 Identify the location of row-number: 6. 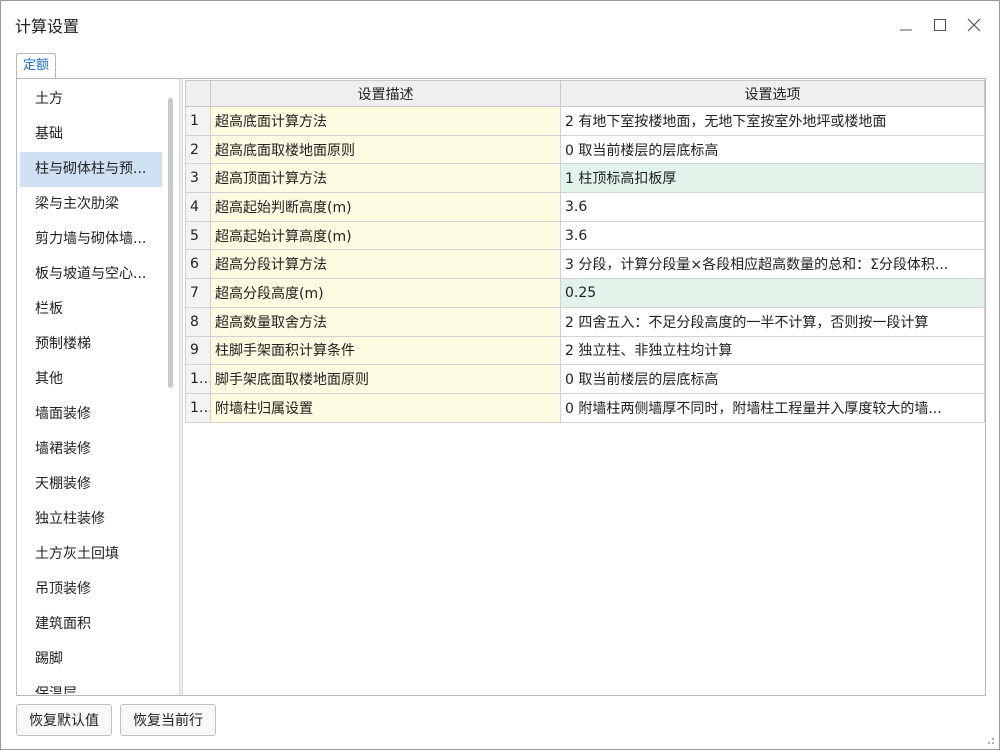
(198, 264).